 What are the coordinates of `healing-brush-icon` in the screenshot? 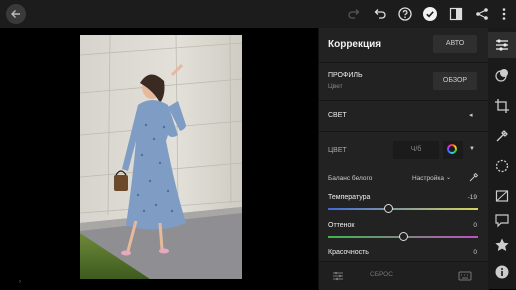 It's located at (502, 136).